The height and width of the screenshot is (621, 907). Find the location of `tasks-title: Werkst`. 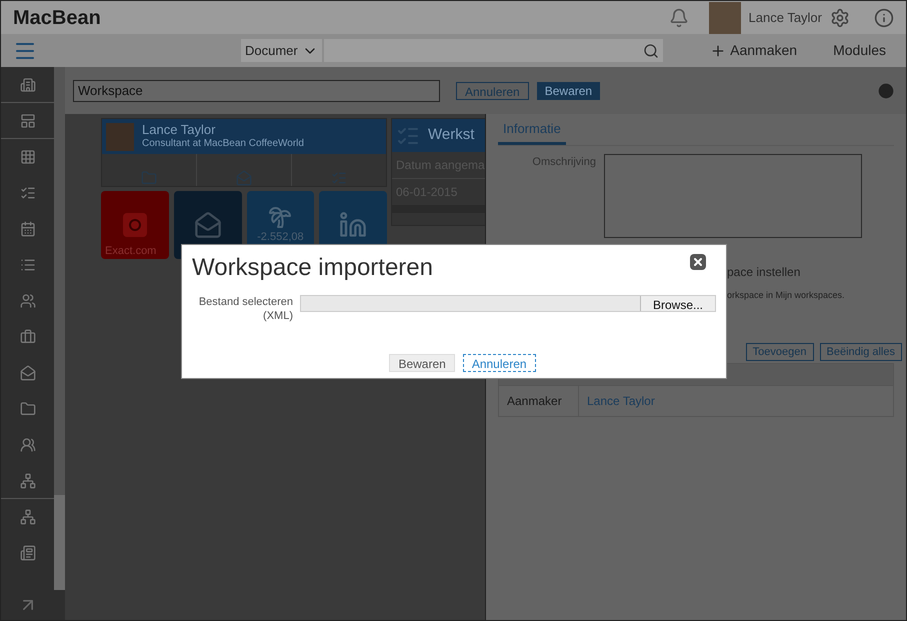

tasks-title: Werkst is located at coordinates (451, 135).